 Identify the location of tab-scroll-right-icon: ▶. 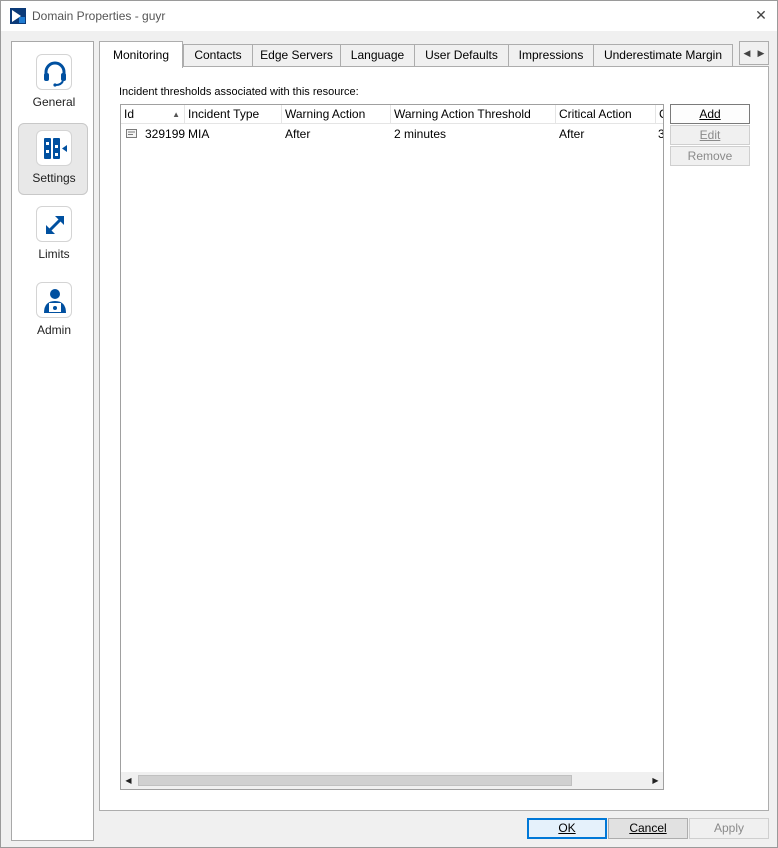
(761, 53).